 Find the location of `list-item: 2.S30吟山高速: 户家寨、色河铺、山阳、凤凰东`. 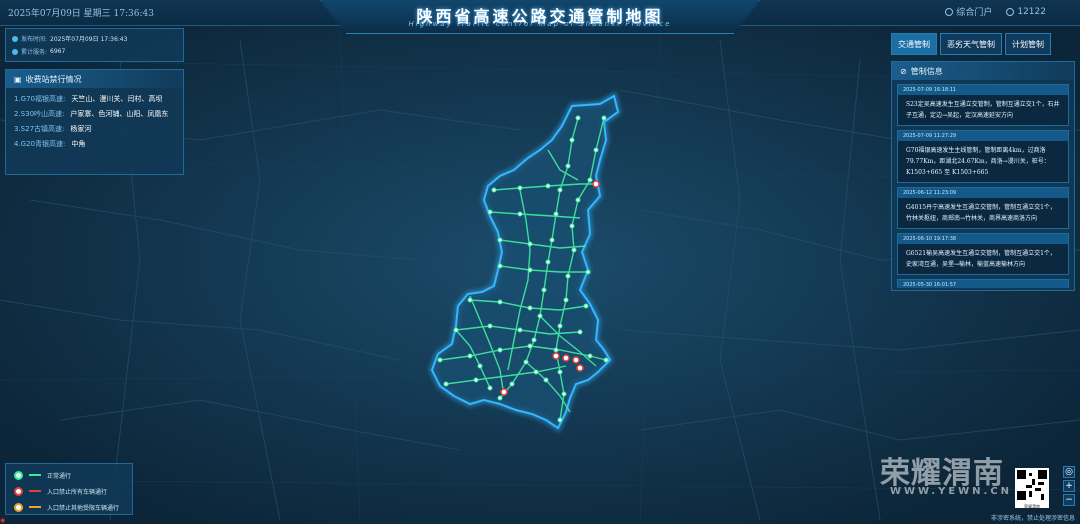

list-item: 2.S30吟山高速: 户家寨、色河铺、山阳、凤凰东 is located at coordinates (94, 116).